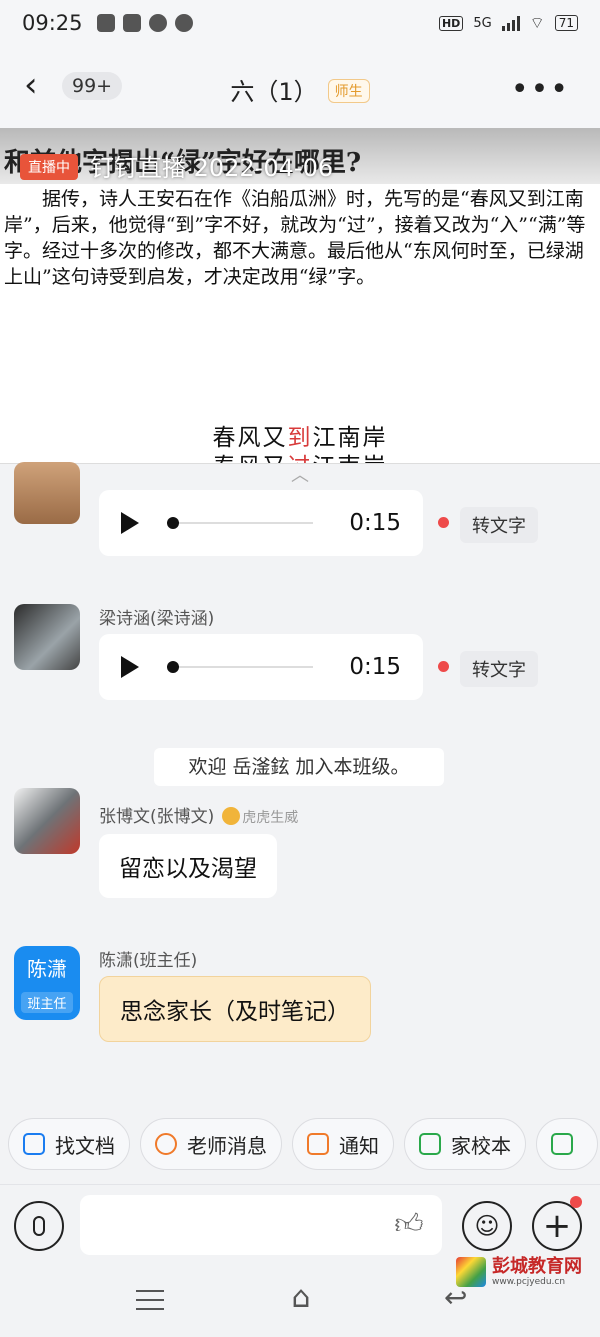 The image size is (600, 1337). I want to click on wechat-icon, so click(157, 23).